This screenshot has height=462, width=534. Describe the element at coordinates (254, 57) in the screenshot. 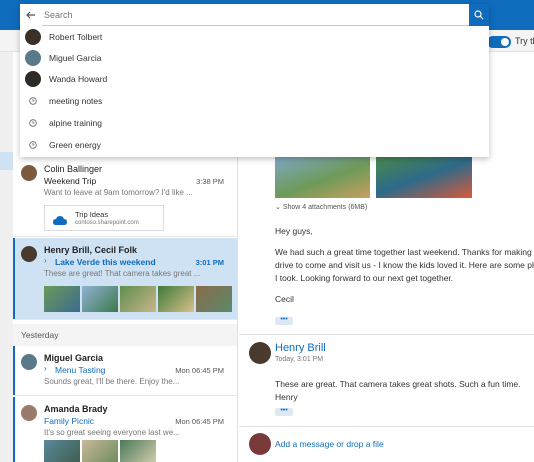

I see `search-suggestion-person: Miguel Garcia` at that location.